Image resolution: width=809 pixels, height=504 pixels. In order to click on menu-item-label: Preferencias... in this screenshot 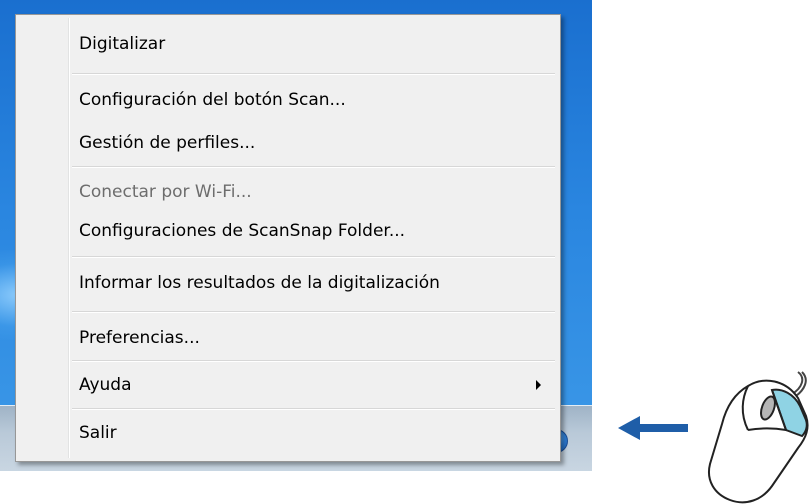, I will do `click(139, 338)`.